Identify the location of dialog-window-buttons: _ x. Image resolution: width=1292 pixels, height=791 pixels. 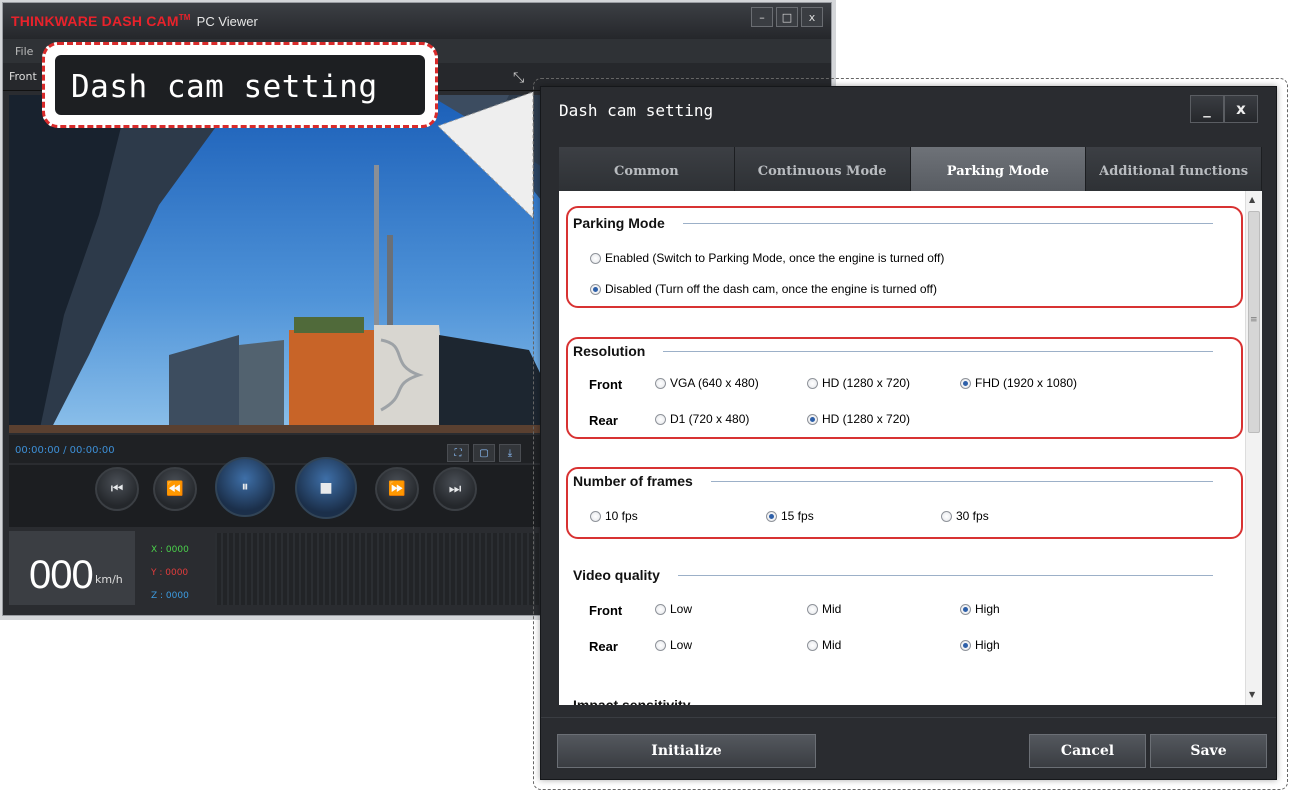
(1224, 109).